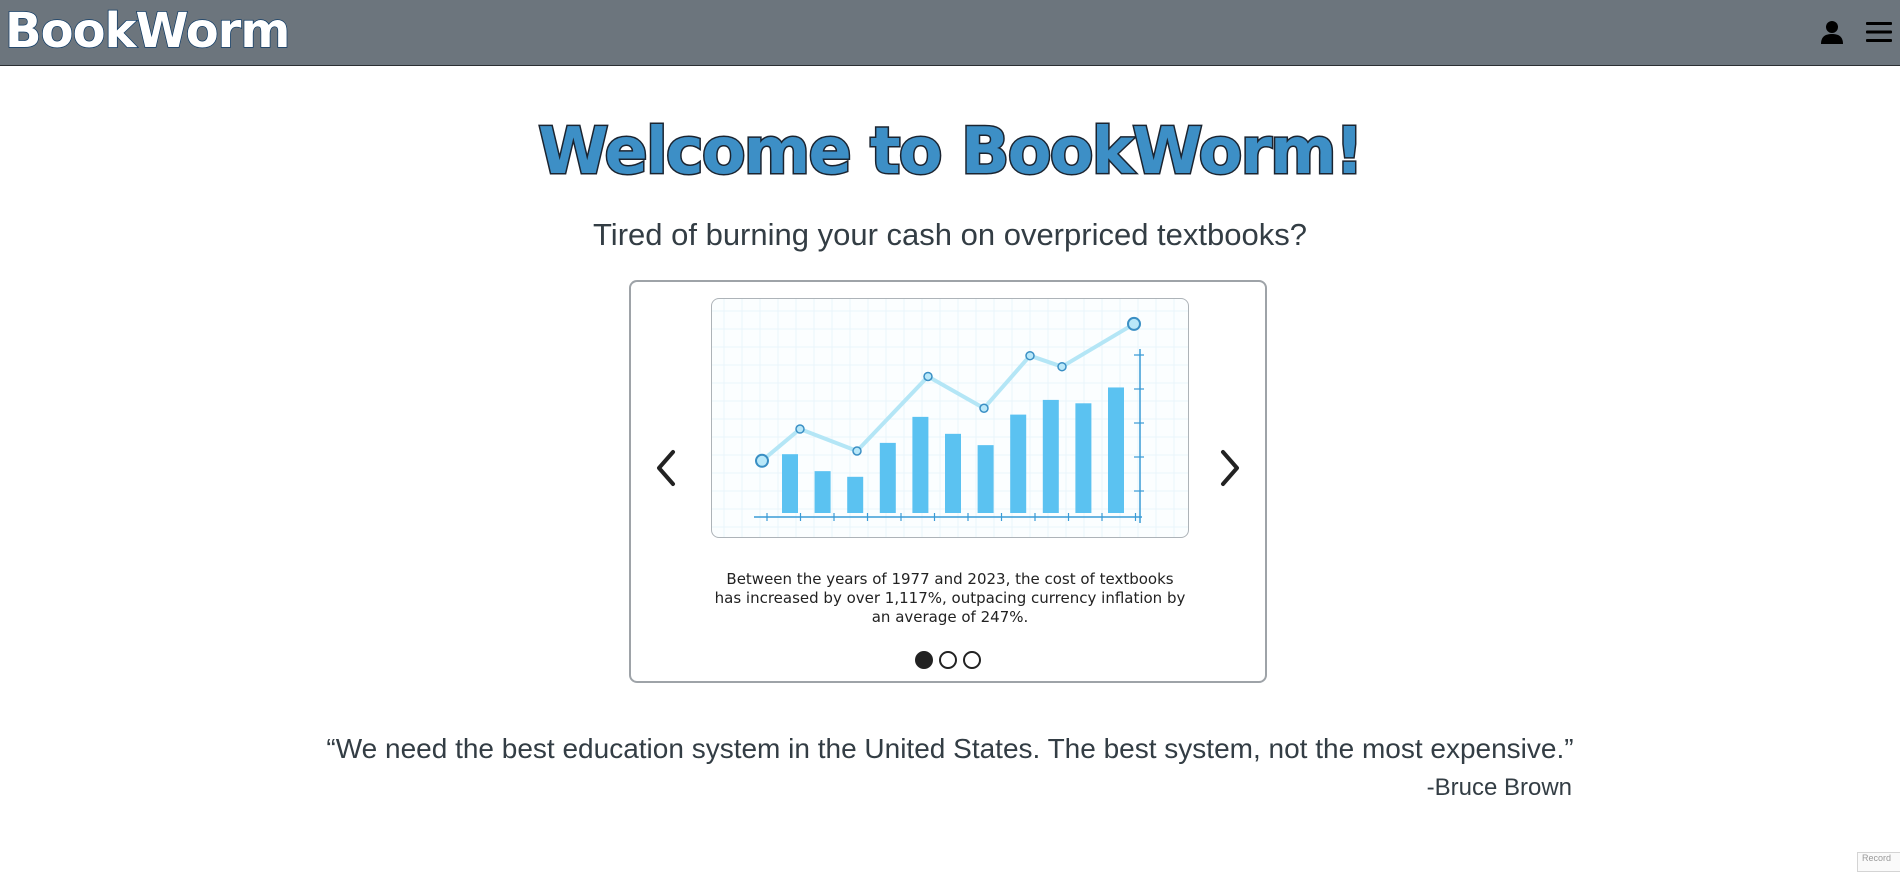 This screenshot has height=872, width=1900. I want to click on corner-widget: Record, so click(1878, 862).